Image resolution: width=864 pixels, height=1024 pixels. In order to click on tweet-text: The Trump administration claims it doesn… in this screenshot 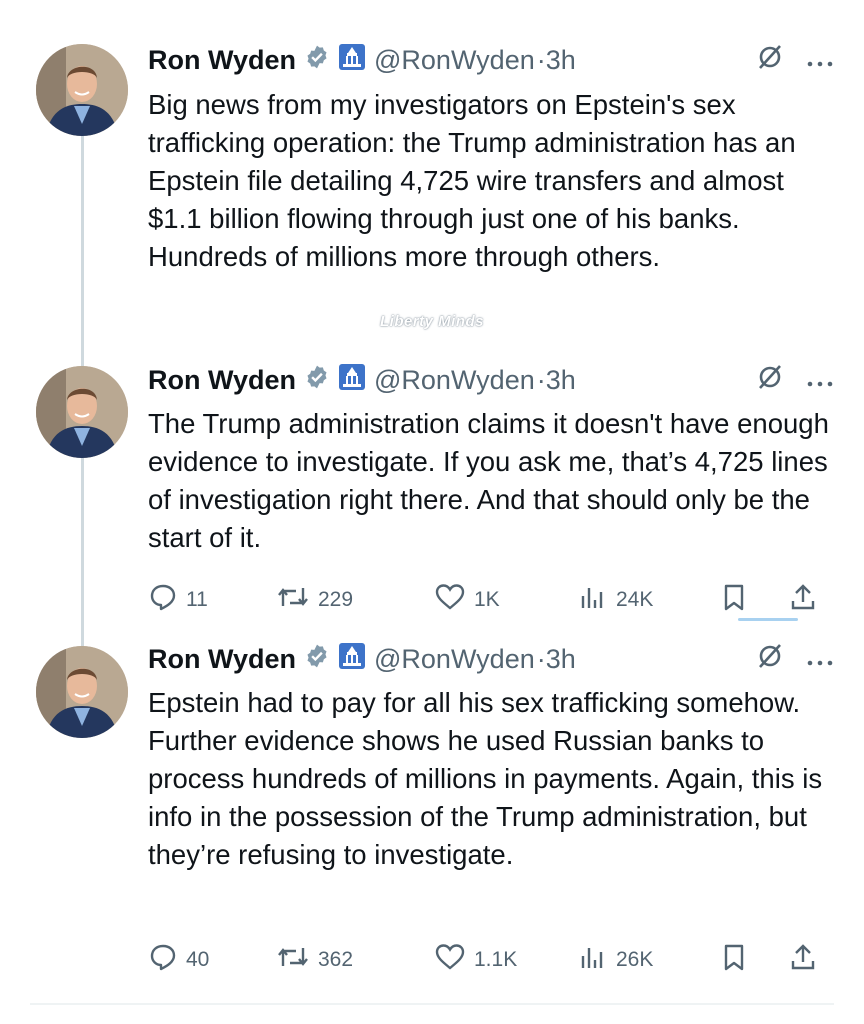, I will do `click(488, 480)`.